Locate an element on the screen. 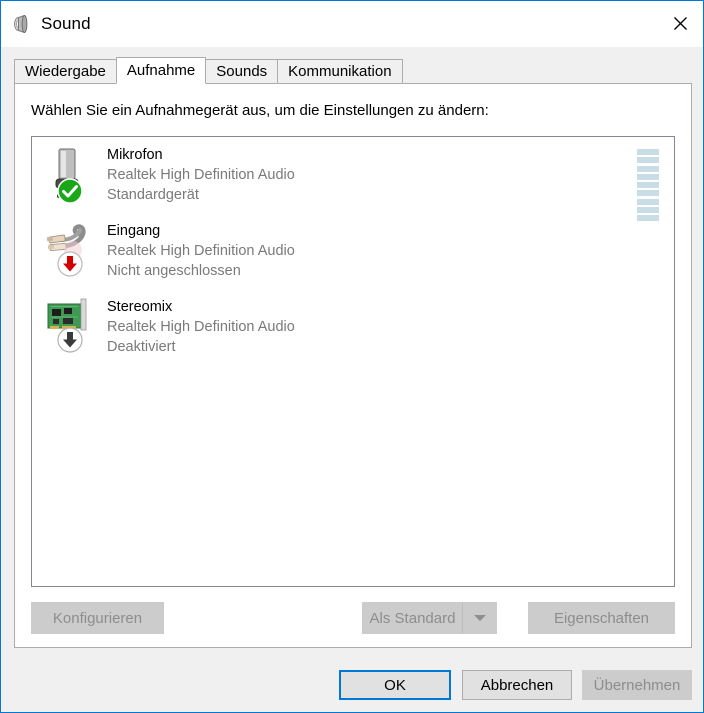 The width and height of the screenshot is (704, 713). red-down-arrow-badge is located at coordinates (70, 264).